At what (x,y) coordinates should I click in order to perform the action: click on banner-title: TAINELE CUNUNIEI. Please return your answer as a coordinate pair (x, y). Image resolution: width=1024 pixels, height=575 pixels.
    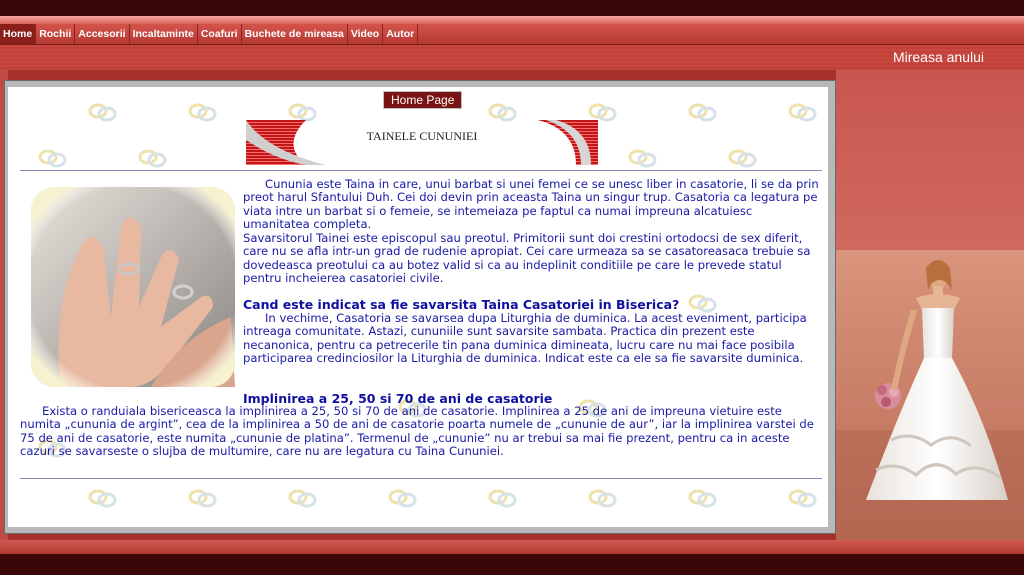
    Looking at the image, I should click on (422, 136).